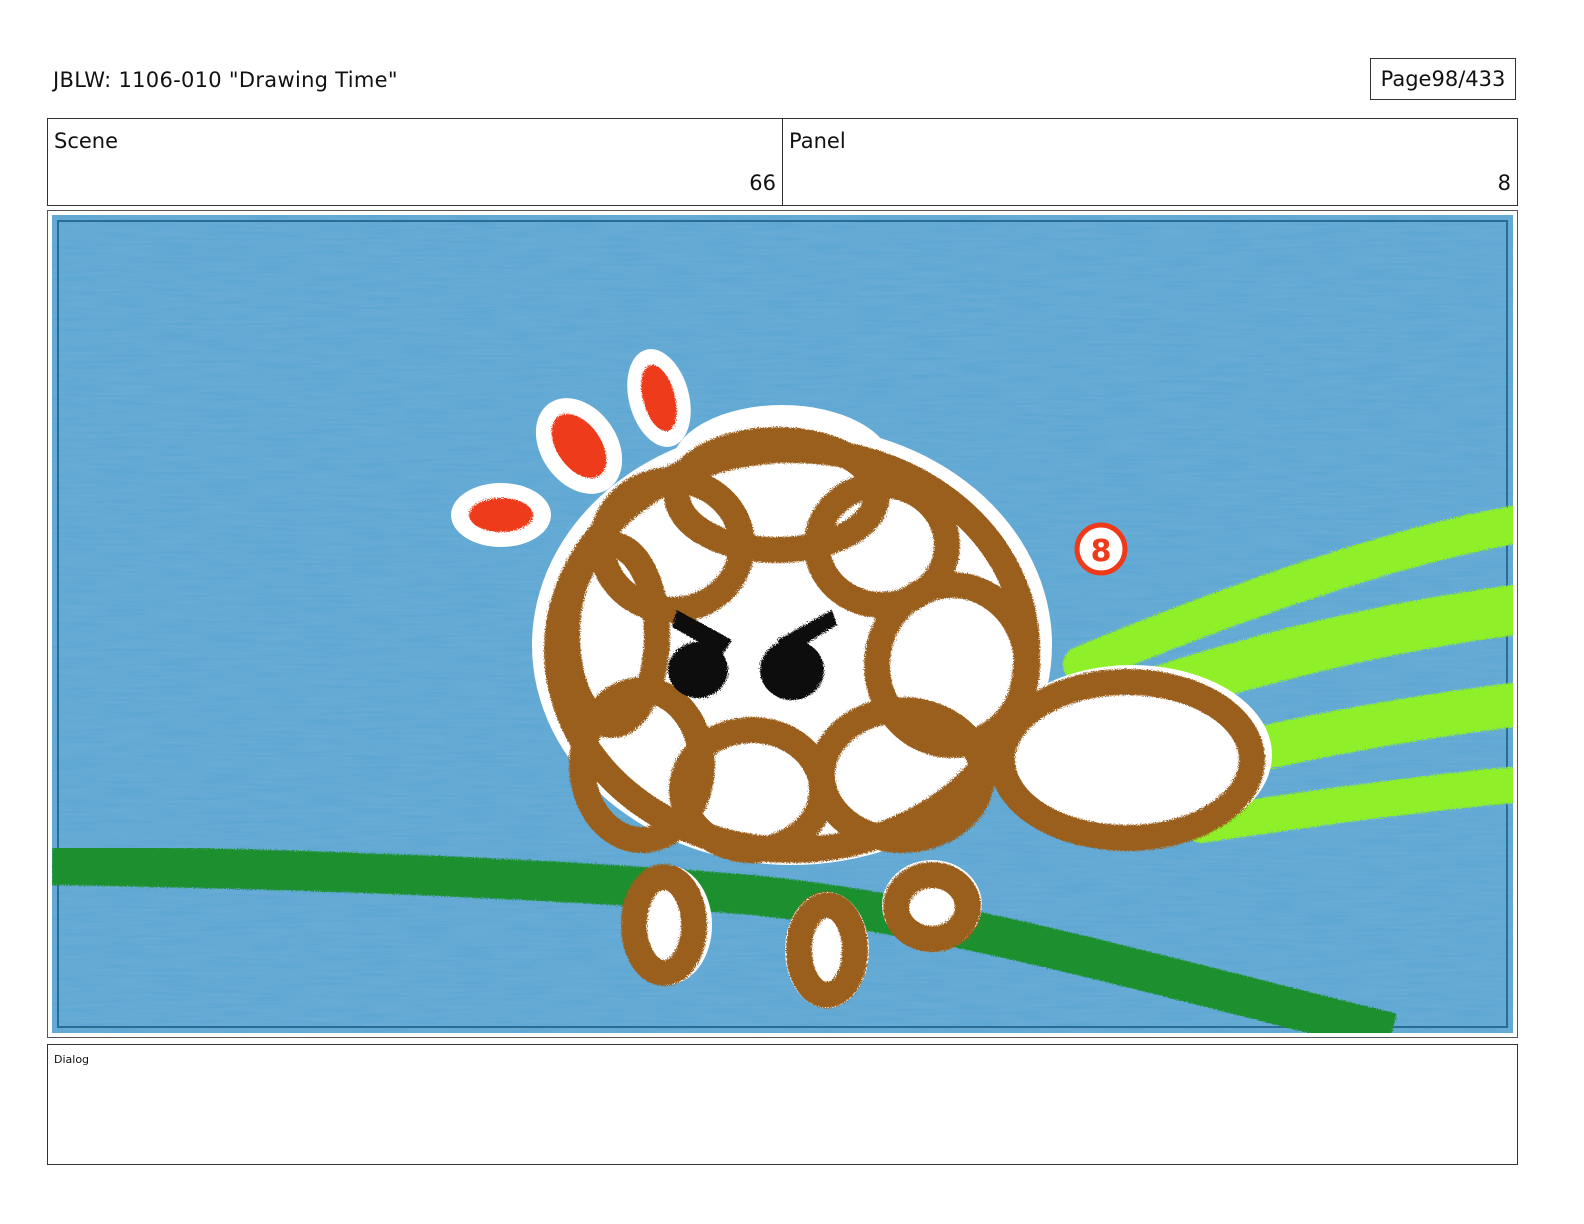 Image resolution: width=1584 pixels, height=1224 pixels. I want to click on scene-number: 66, so click(762, 183).